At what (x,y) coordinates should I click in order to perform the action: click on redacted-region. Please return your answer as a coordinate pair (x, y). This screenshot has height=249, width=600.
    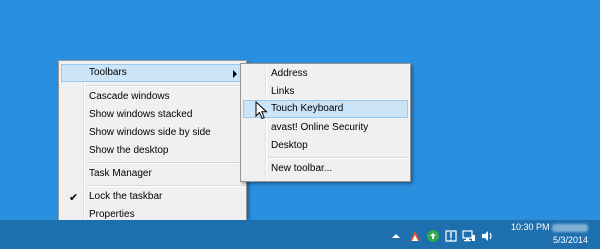
    Looking at the image, I should click on (570, 227).